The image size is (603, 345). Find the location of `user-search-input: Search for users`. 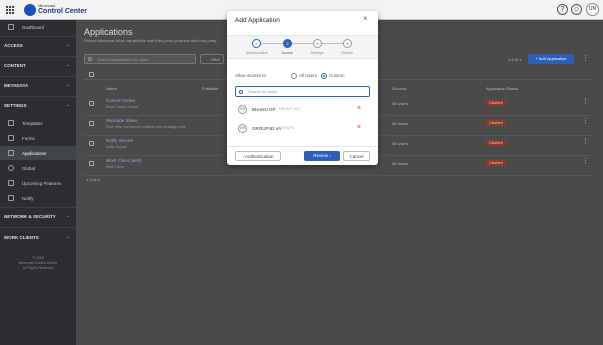

user-search-input: Search for users is located at coordinates (302, 91).